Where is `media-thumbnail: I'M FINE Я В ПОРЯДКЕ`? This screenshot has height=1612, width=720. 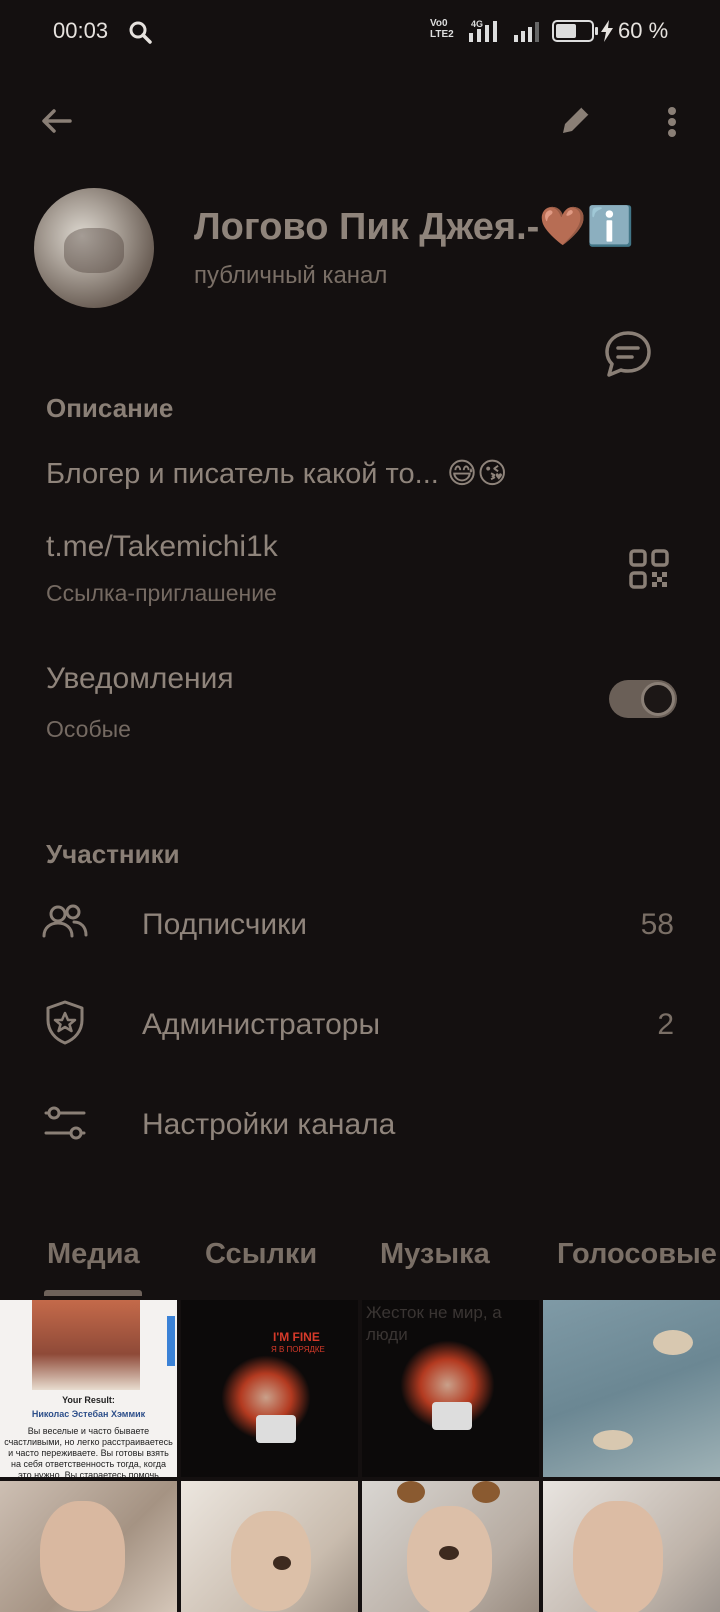
media-thumbnail: I'M FINE Я В ПОРЯДКЕ is located at coordinates (269, 1388).